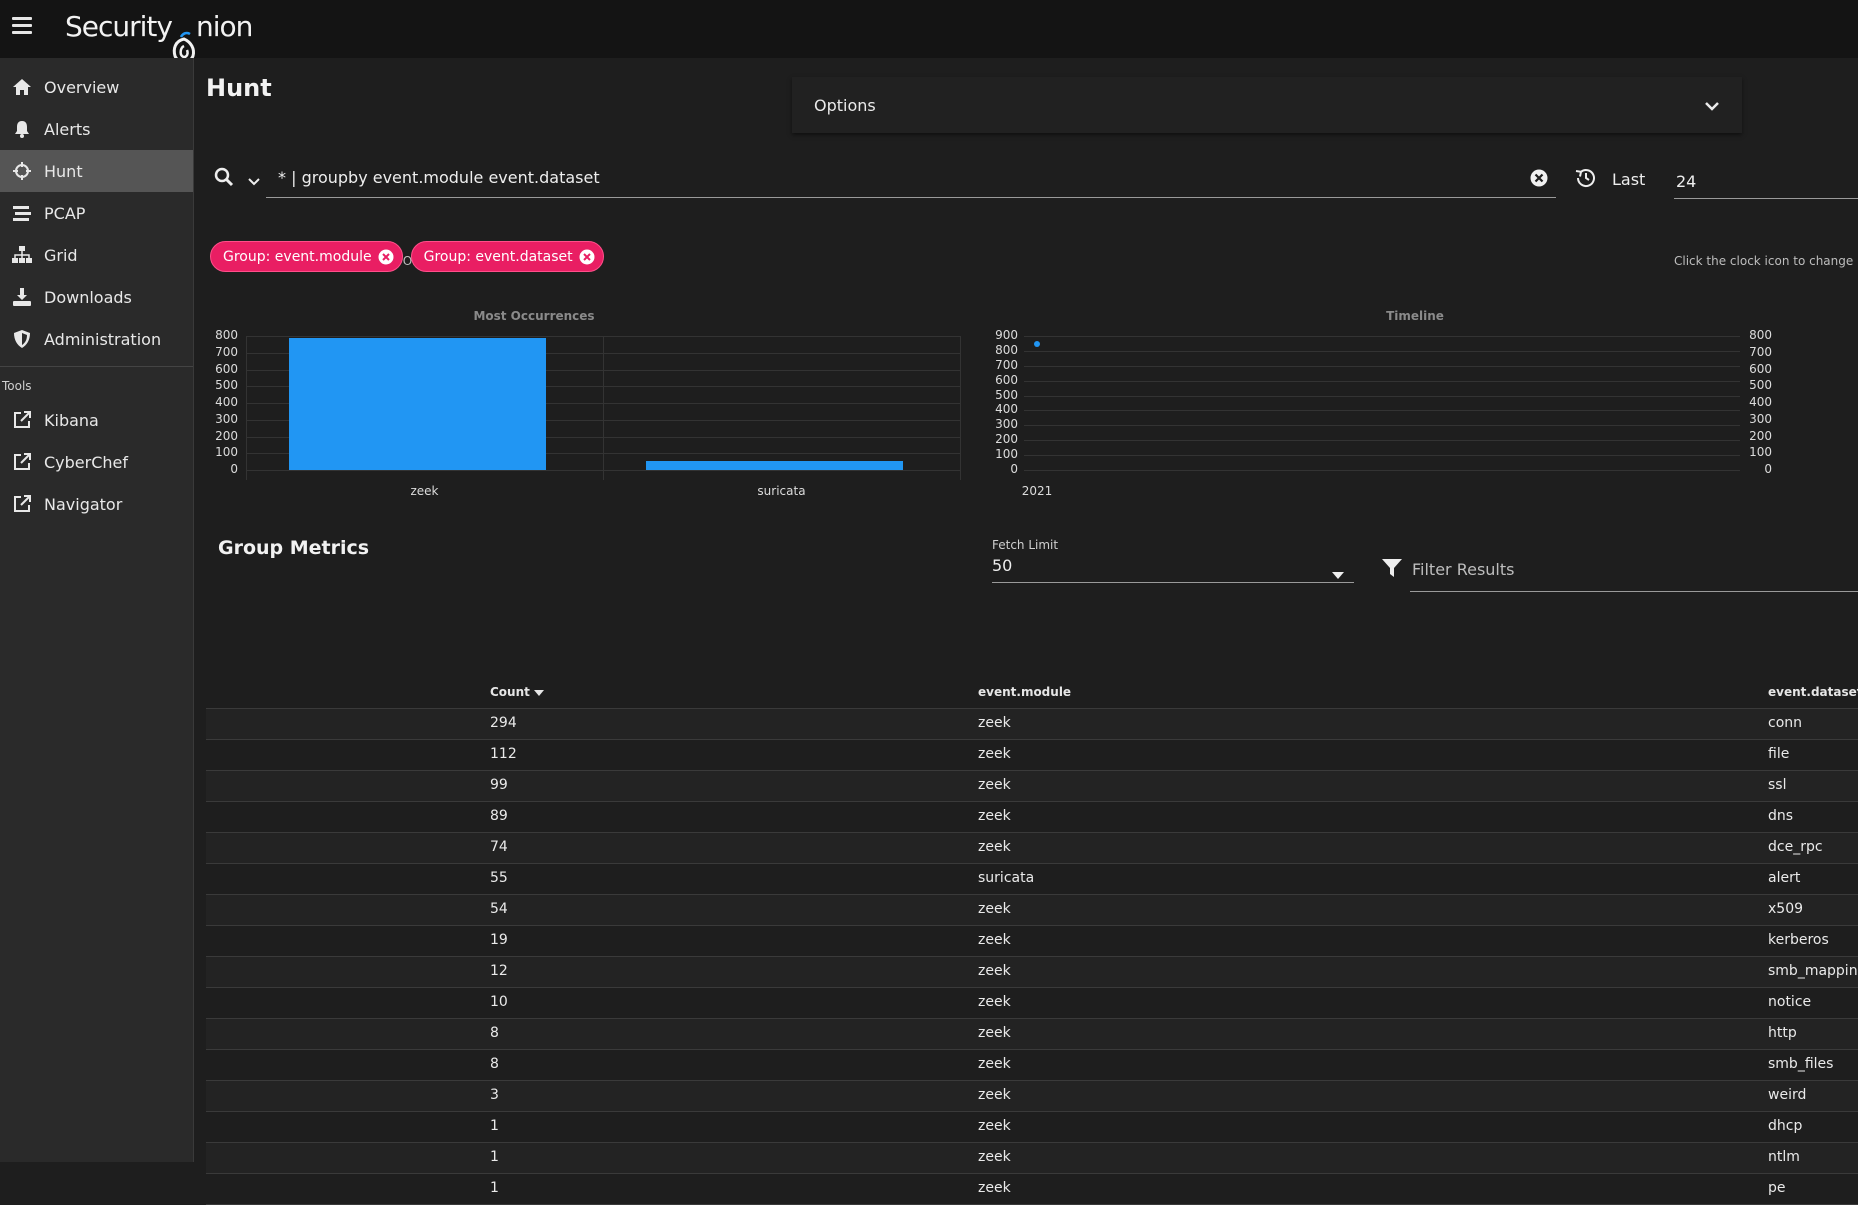 This screenshot has height=1205, width=1858. What do you see at coordinates (224, 26) in the screenshot?
I see `logo-suffix: nion` at bounding box center [224, 26].